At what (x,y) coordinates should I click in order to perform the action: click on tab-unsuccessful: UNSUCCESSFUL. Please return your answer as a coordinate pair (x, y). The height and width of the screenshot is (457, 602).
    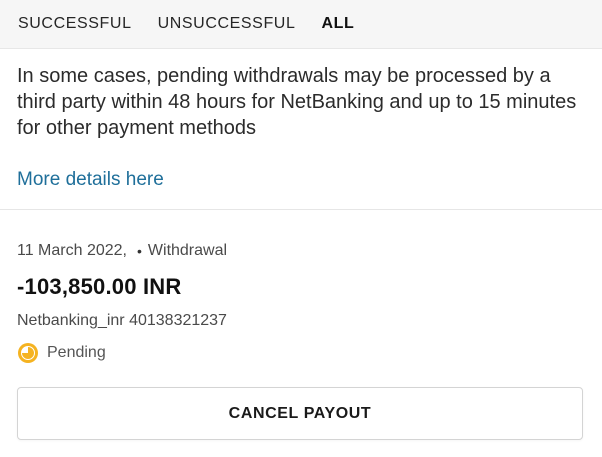
    Looking at the image, I should click on (227, 24).